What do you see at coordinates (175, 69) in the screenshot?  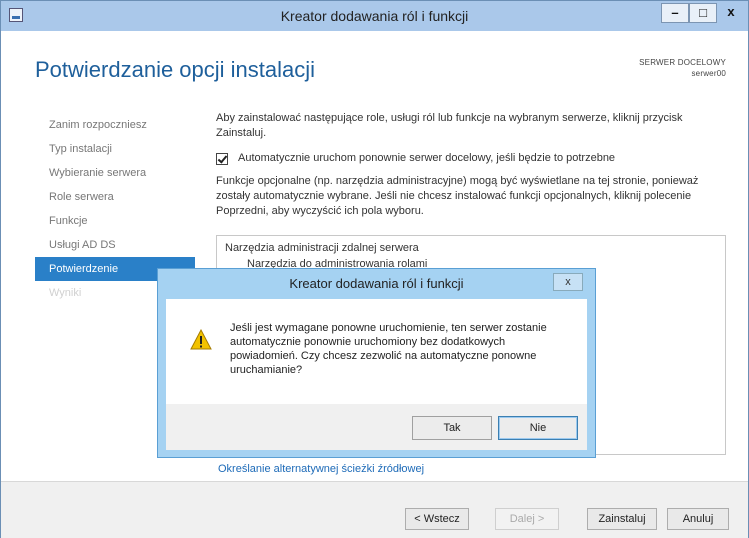 I see `page-title: Potwierdzanie opcji instalacji` at bounding box center [175, 69].